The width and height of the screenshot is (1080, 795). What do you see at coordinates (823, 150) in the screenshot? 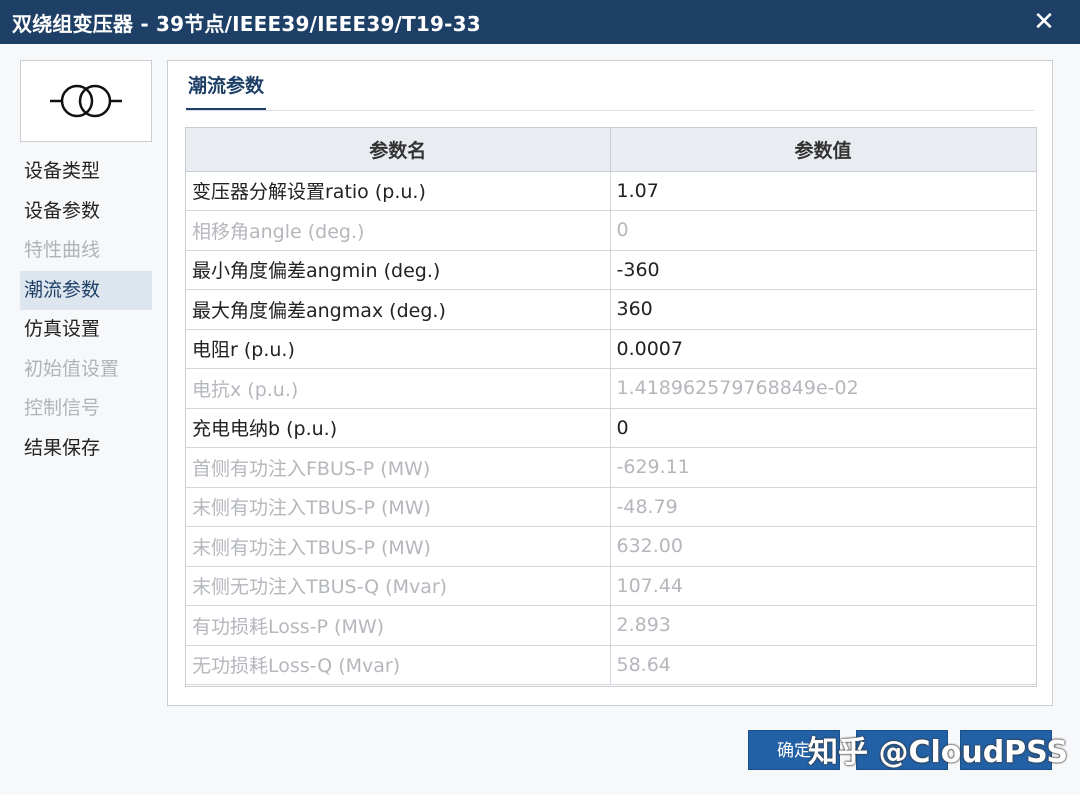
I see `column-header-value: 参数值` at bounding box center [823, 150].